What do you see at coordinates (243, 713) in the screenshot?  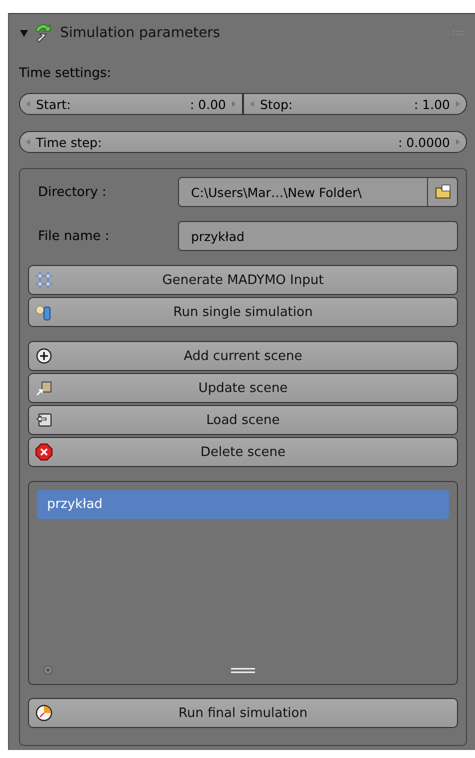 I see `action-button: Run final simulation` at bounding box center [243, 713].